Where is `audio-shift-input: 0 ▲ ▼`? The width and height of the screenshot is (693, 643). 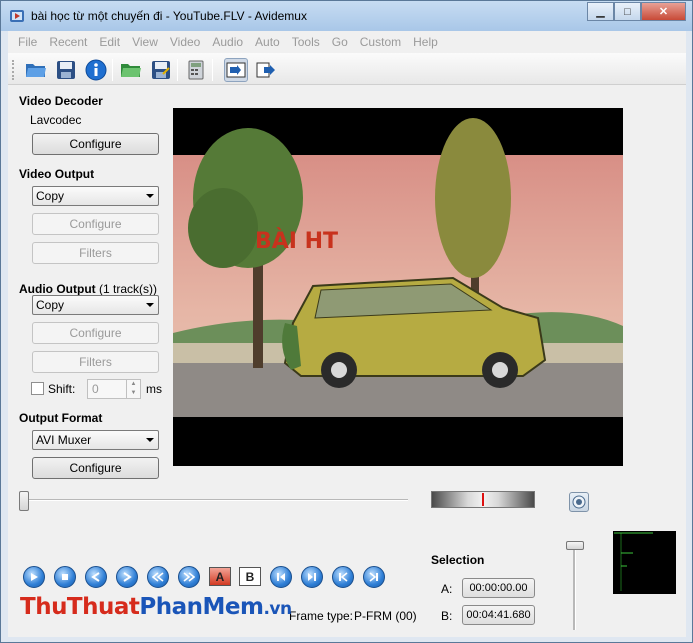 audio-shift-input: 0 ▲ ▼ is located at coordinates (114, 389).